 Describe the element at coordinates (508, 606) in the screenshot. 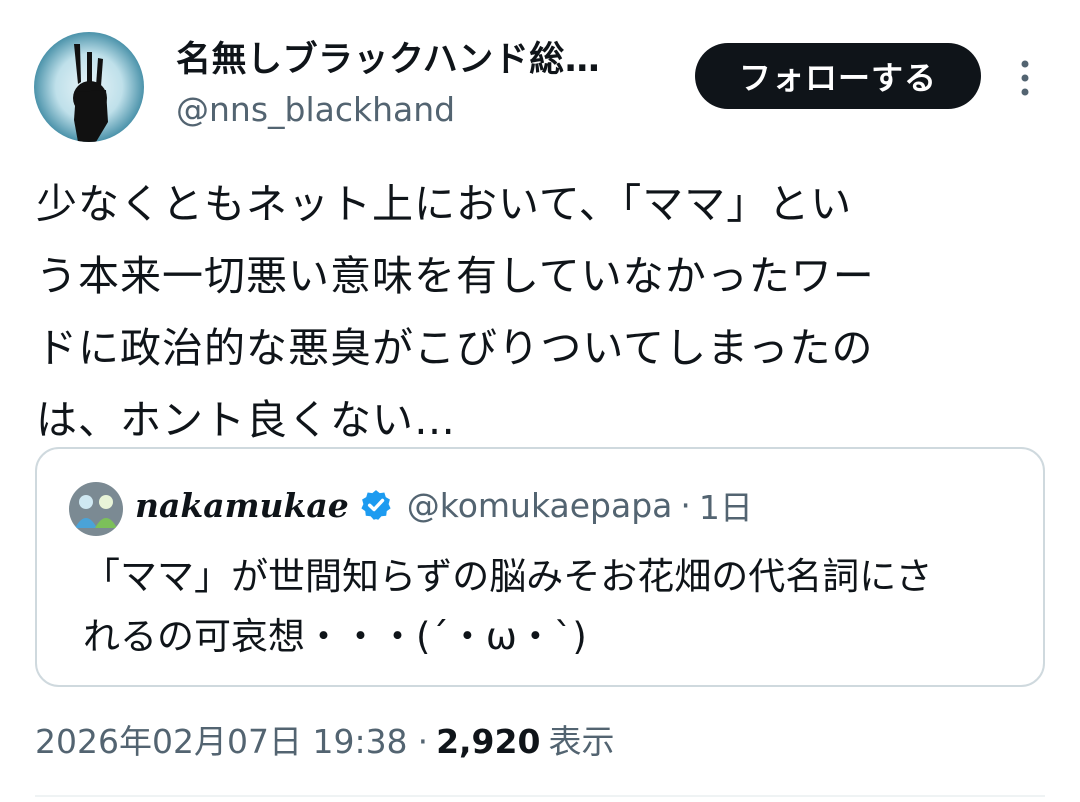

I see `quote-text: 「ママ」が世間知らずの脳みそお花畑の代名詞にさ れるの可哀想・・・(´・ω・`)` at that location.